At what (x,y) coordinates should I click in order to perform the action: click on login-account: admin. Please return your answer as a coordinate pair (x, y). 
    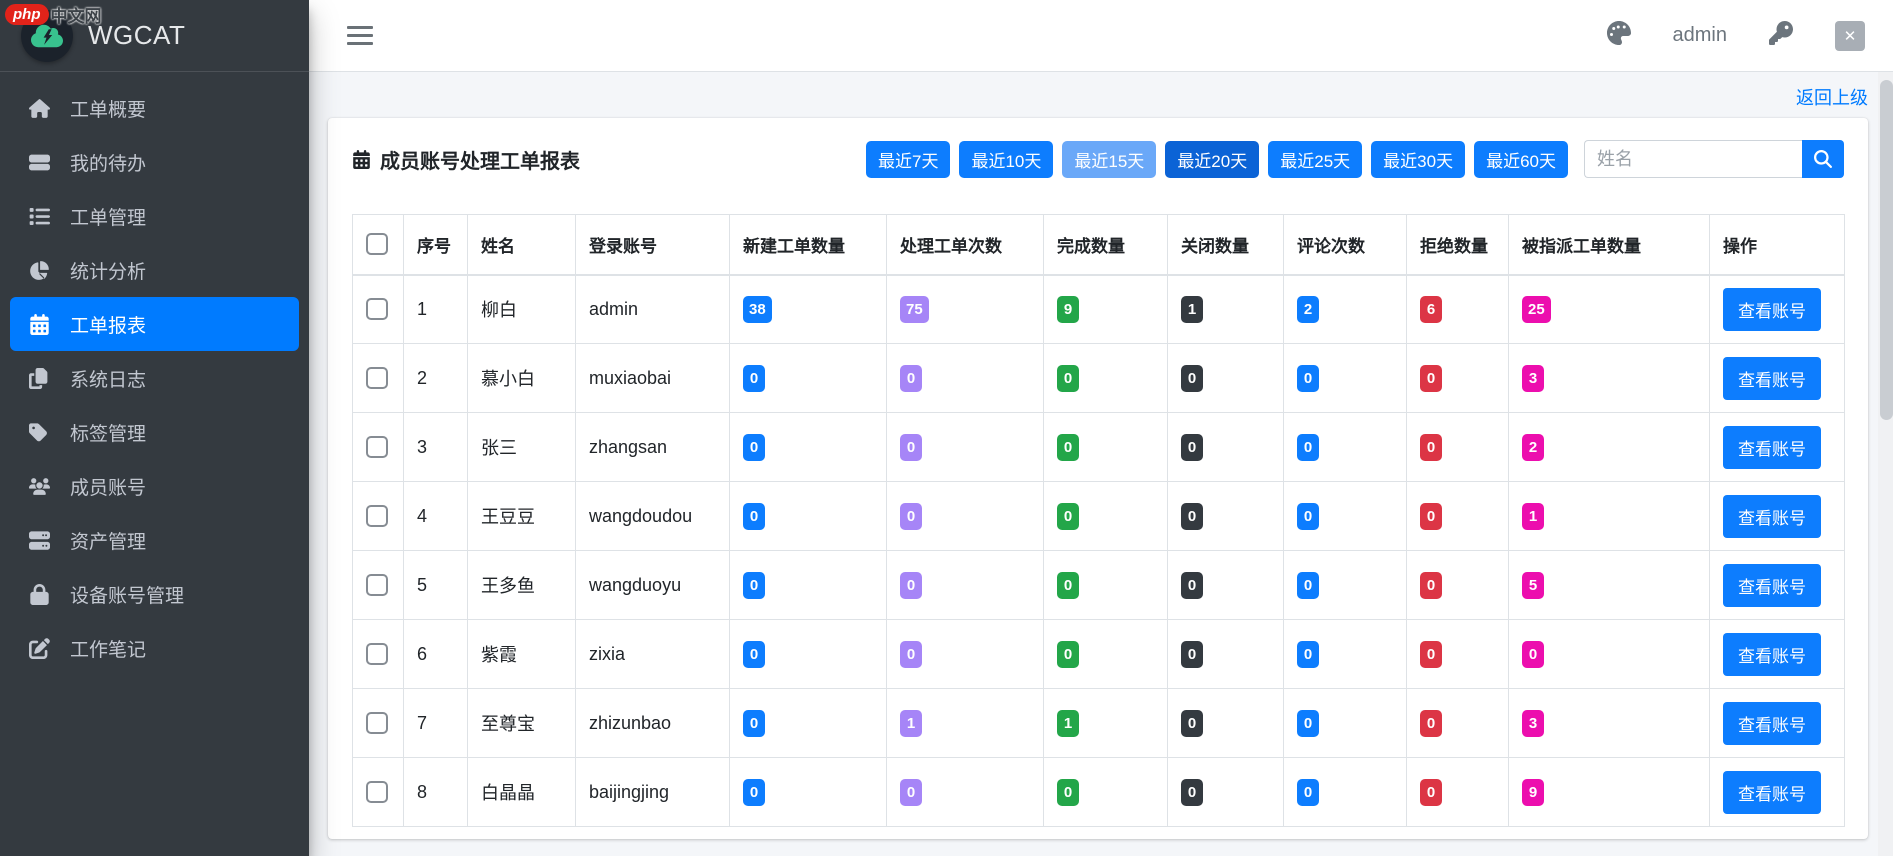
    Looking at the image, I should click on (652, 309).